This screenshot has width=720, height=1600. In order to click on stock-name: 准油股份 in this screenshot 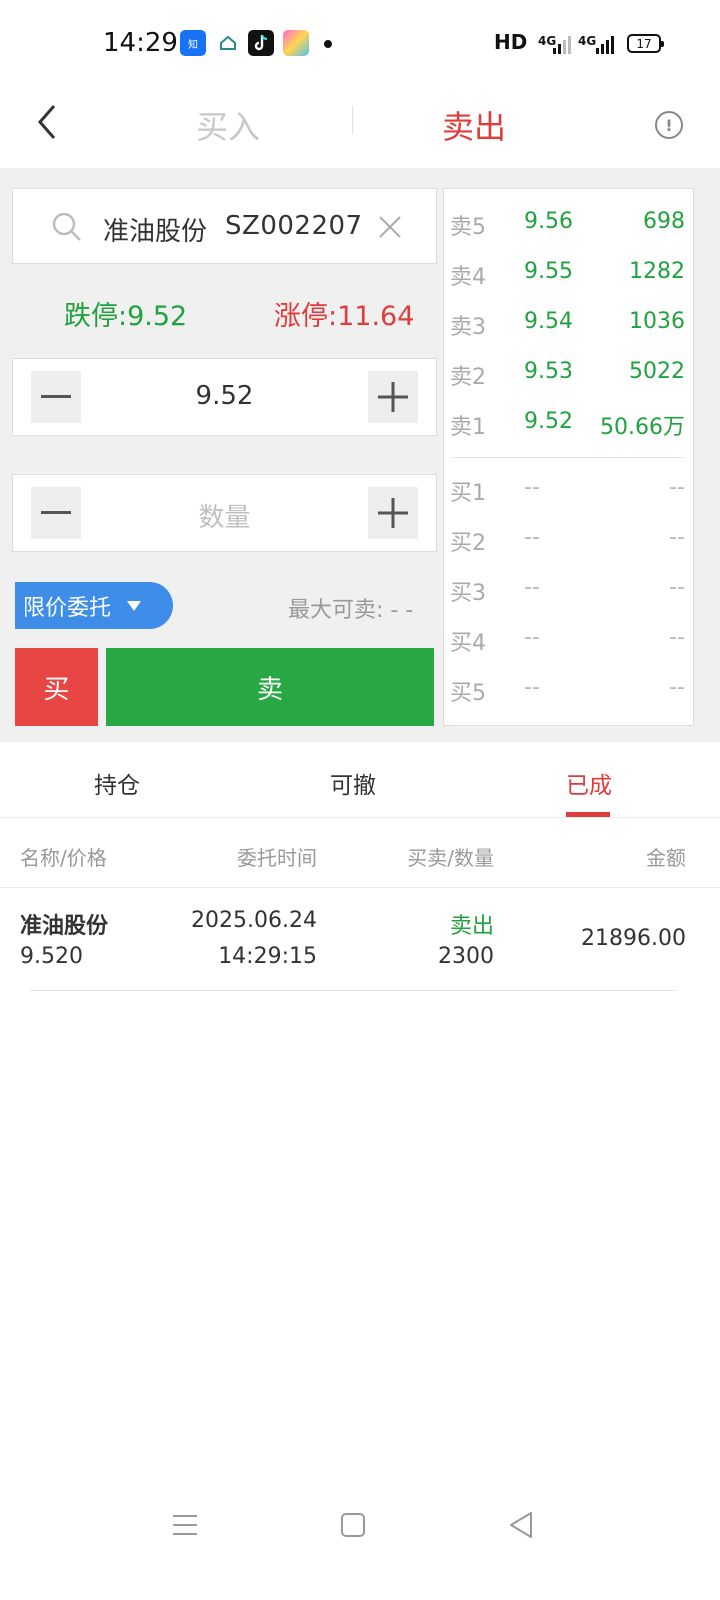, I will do `click(155, 232)`.